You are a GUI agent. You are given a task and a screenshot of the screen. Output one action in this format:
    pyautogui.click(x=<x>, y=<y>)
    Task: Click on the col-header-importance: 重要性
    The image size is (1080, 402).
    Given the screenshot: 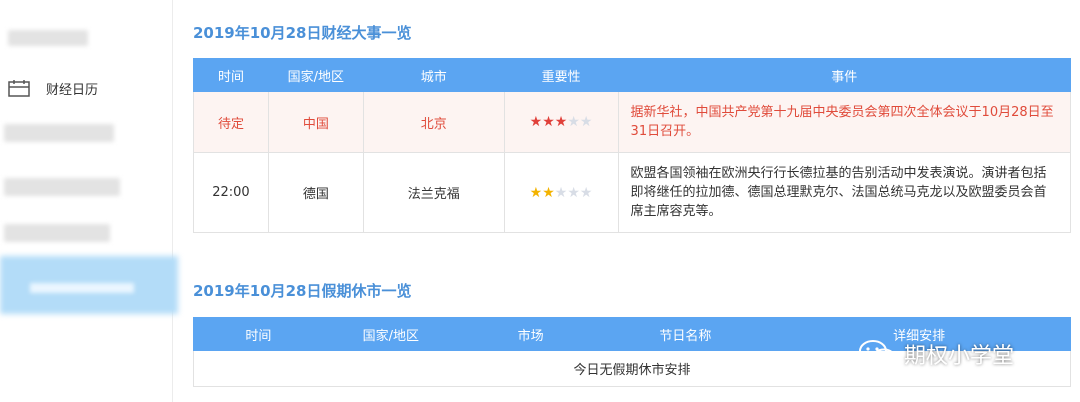 What is the action you would take?
    pyautogui.click(x=561, y=75)
    